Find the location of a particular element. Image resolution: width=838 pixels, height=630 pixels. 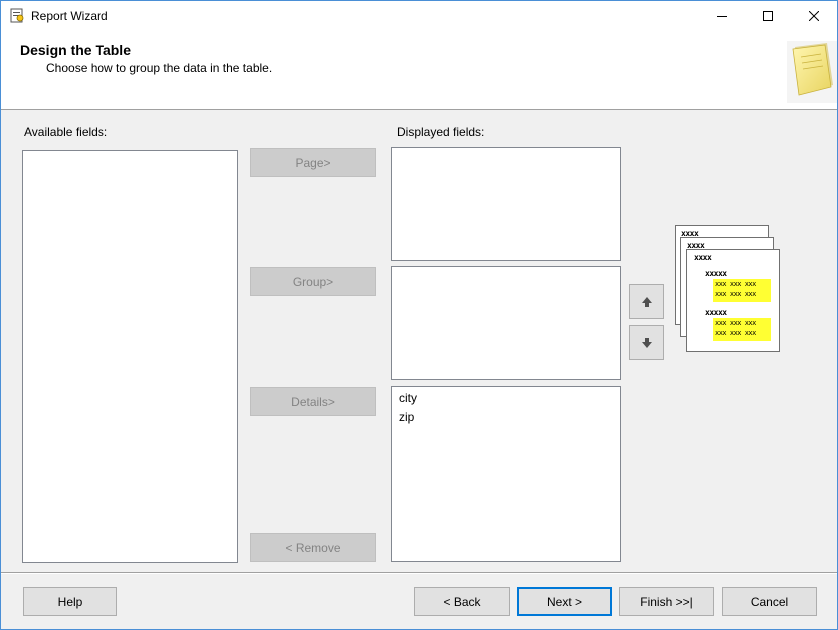

minimize-icon is located at coordinates (722, 16).